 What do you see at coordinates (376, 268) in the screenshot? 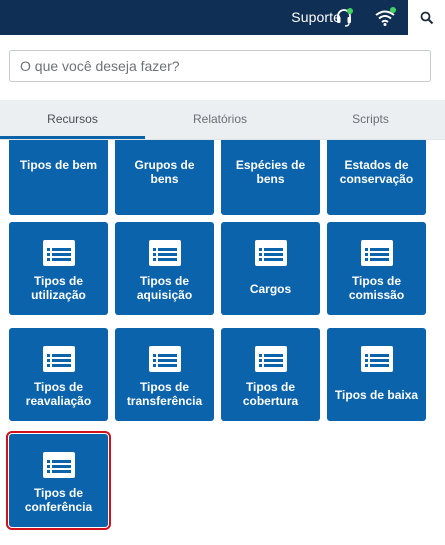
I see `tile-tipos-de-comissao: Tipos de comissão` at bounding box center [376, 268].